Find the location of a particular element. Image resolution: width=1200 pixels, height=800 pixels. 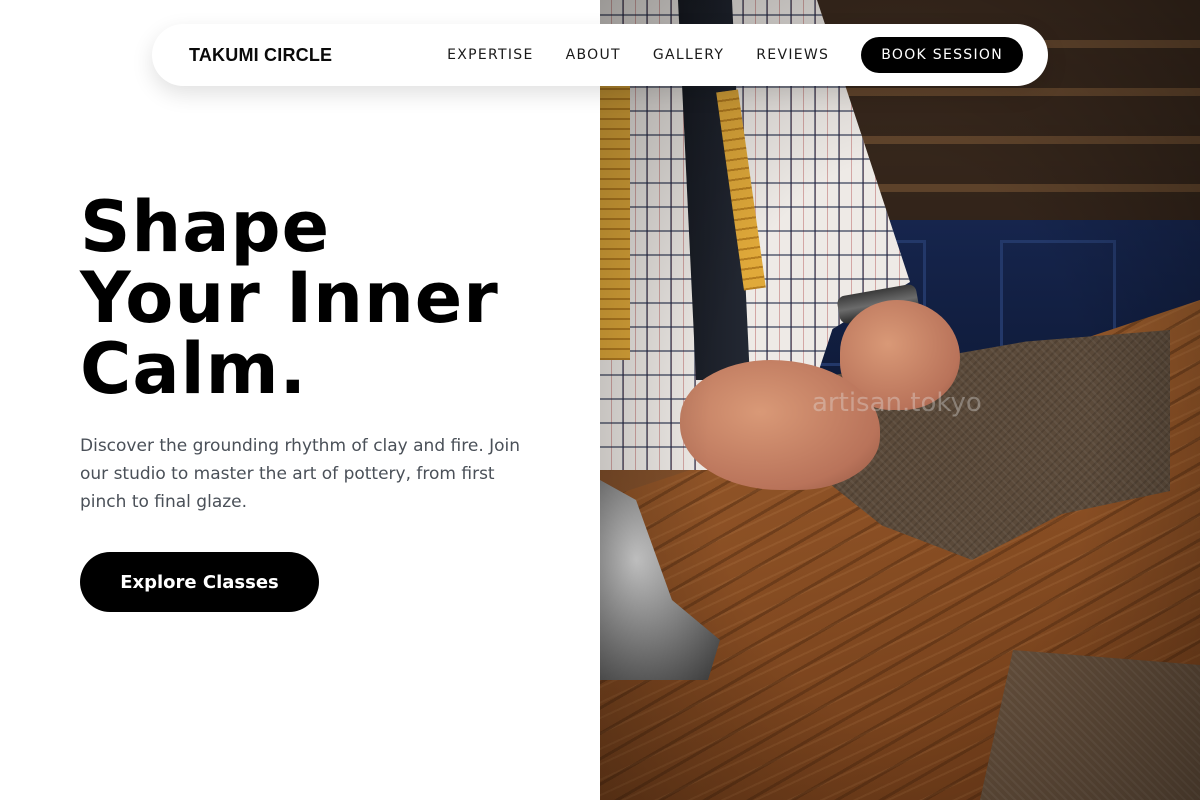

hero-headline: Shape Your Inner Calm. is located at coordinates (330, 298).